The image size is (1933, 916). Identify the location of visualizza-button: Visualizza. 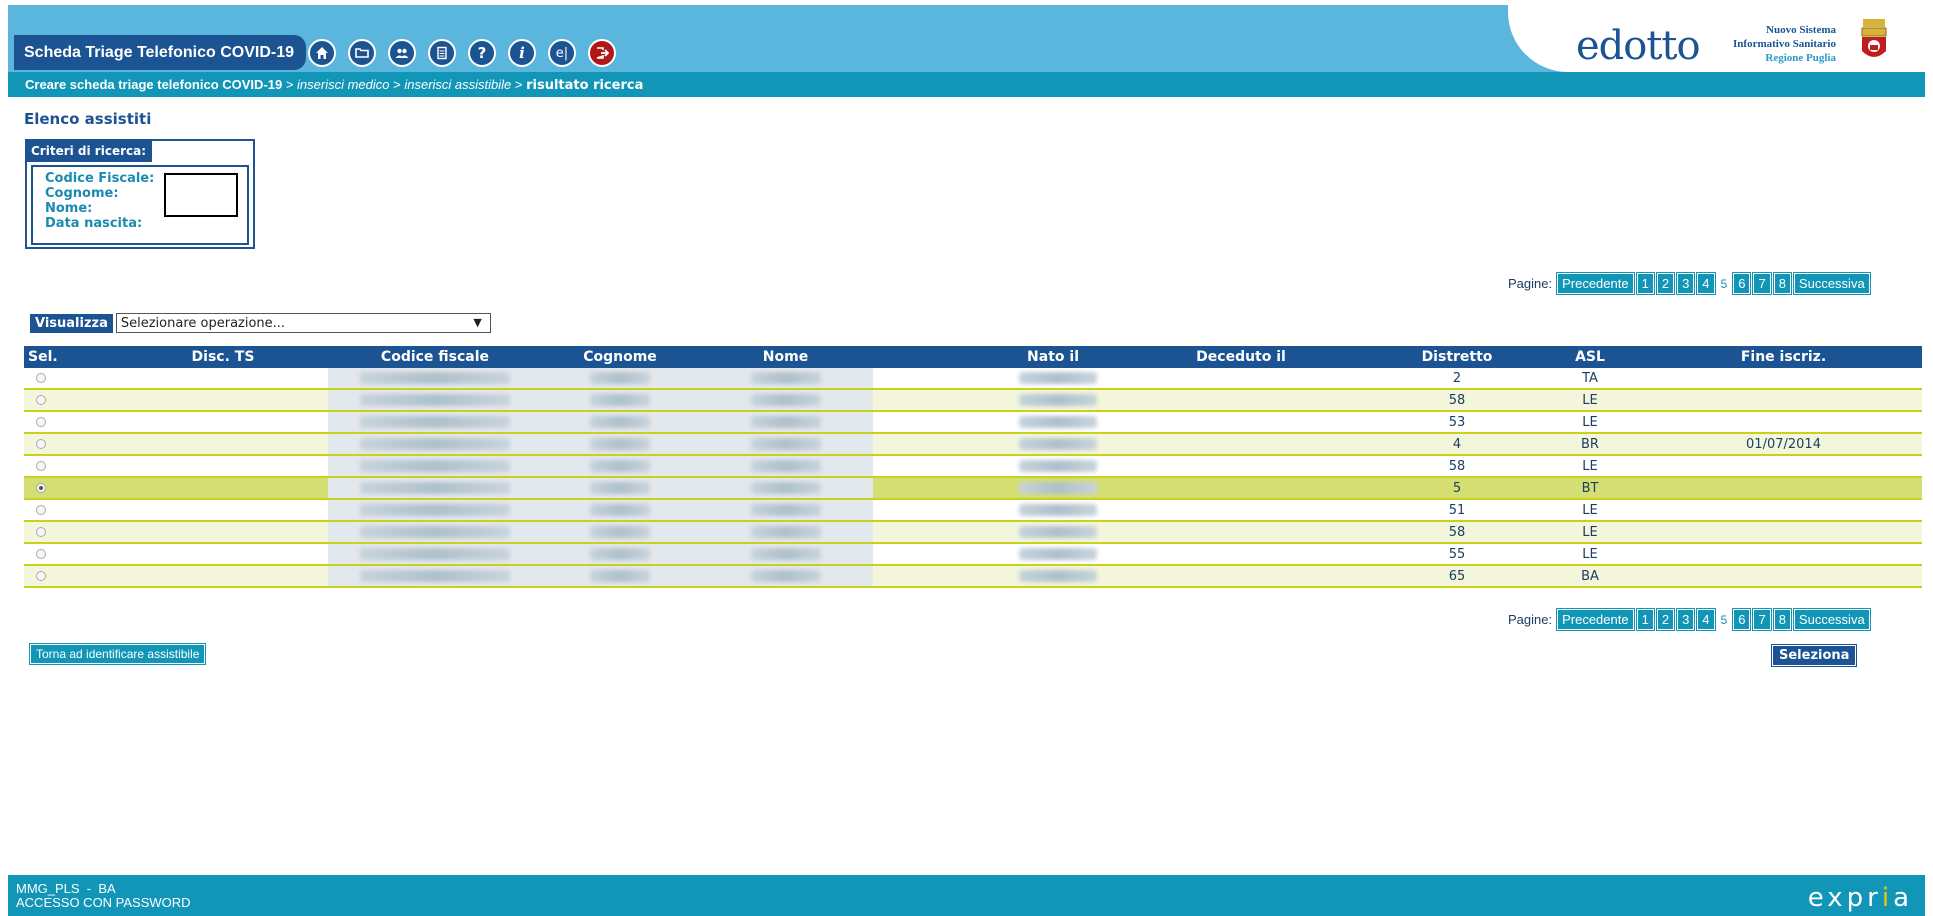
(71, 323).